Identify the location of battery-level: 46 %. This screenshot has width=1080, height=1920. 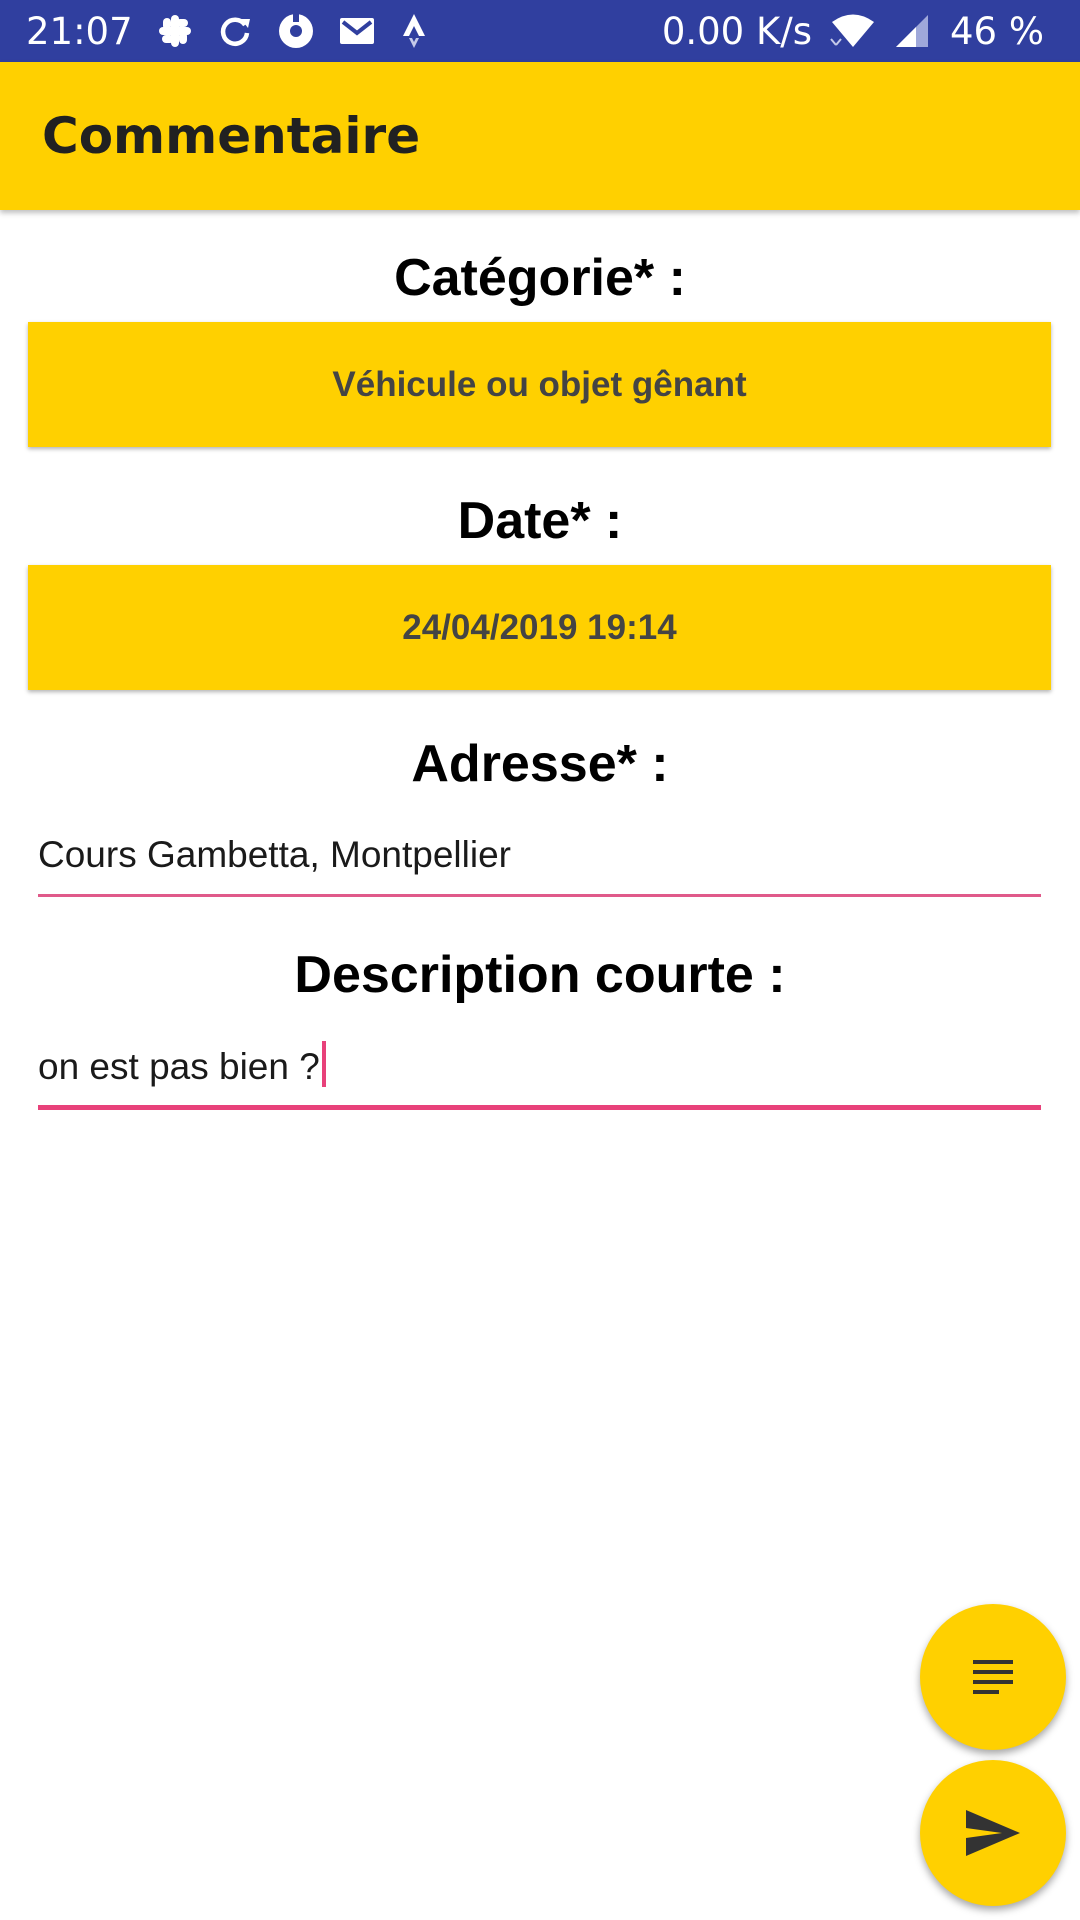
(997, 31).